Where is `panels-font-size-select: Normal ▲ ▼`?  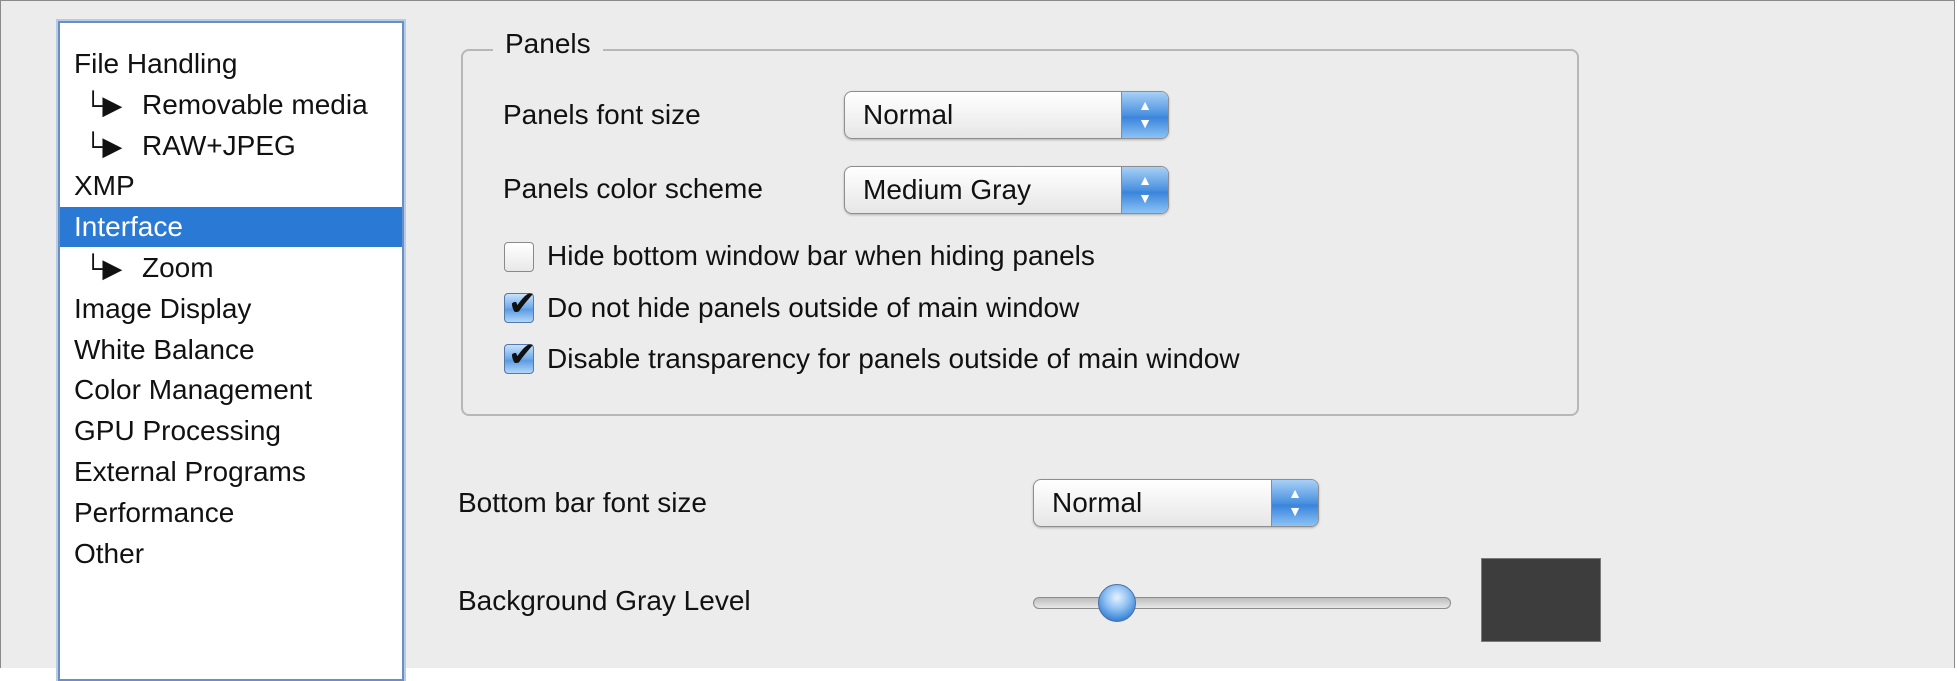
panels-font-size-select: Normal ▲ ▼ is located at coordinates (1006, 115).